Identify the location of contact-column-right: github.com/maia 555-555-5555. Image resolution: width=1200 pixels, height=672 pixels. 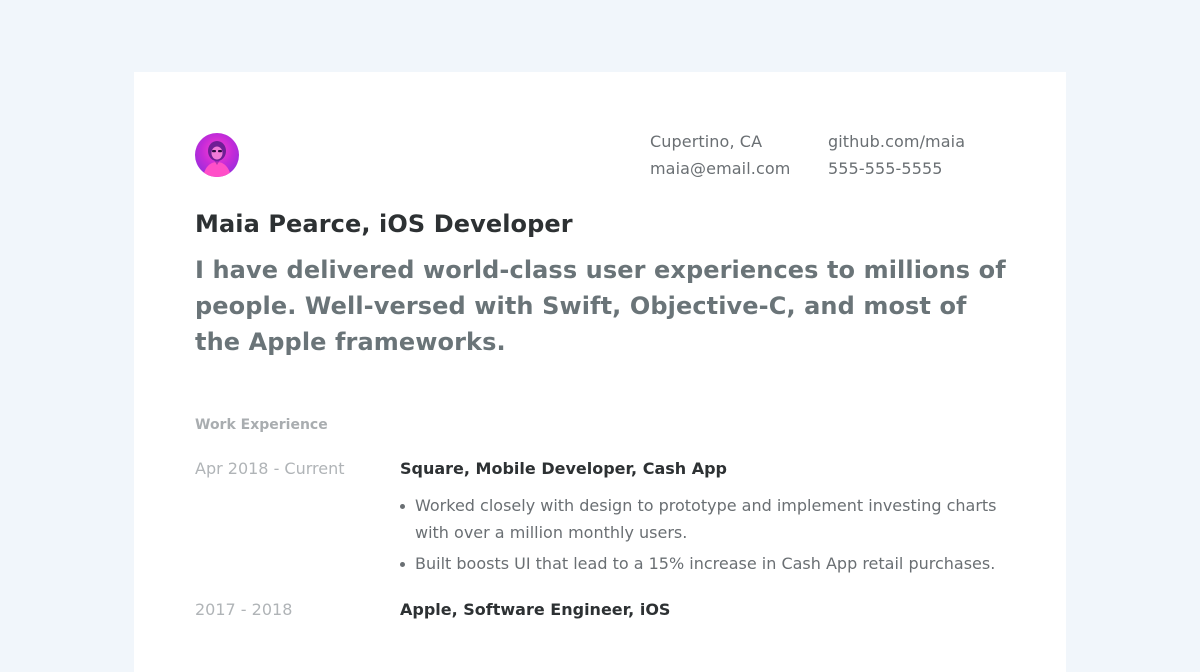
(896, 155).